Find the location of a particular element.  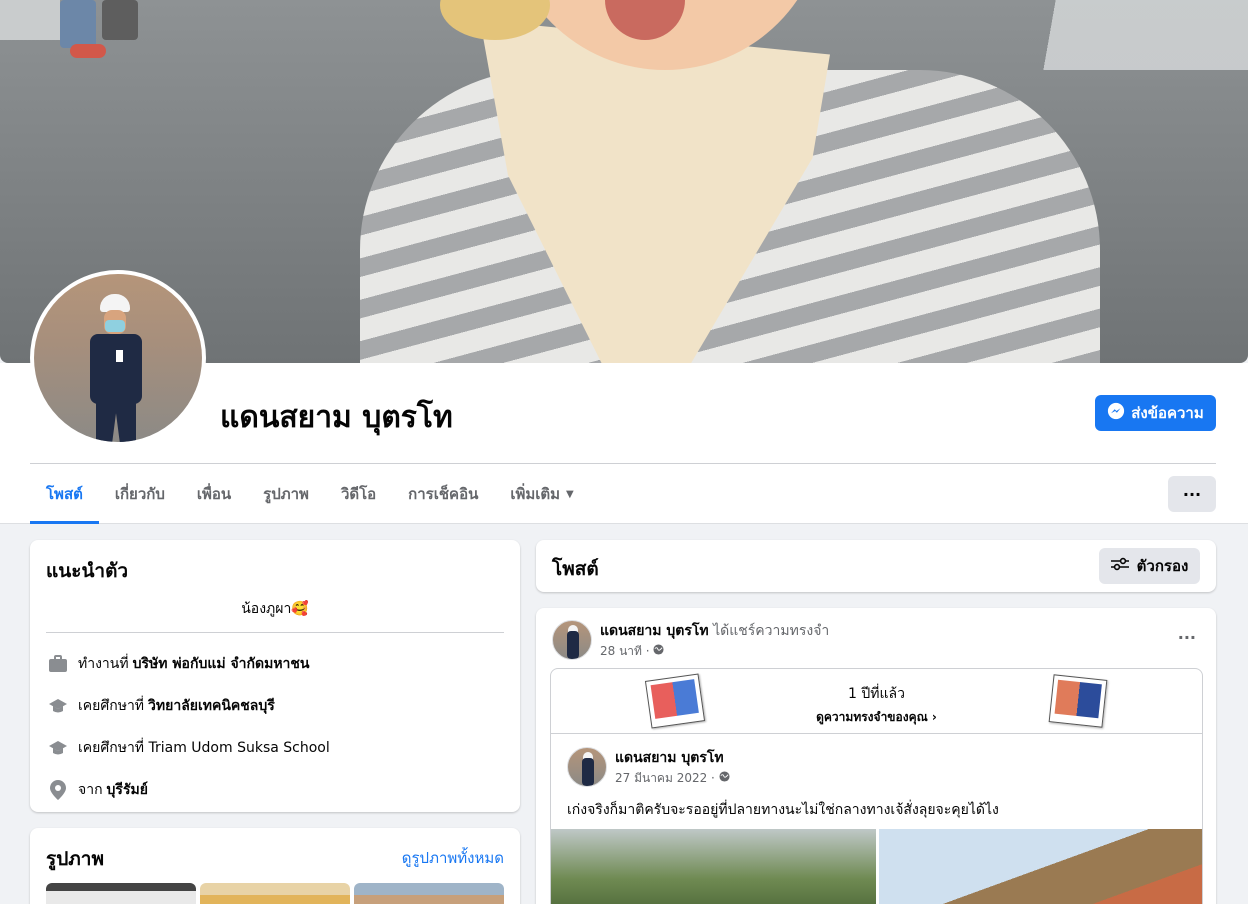

tab-label: รูปภาพ is located at coordinates (286, 494).